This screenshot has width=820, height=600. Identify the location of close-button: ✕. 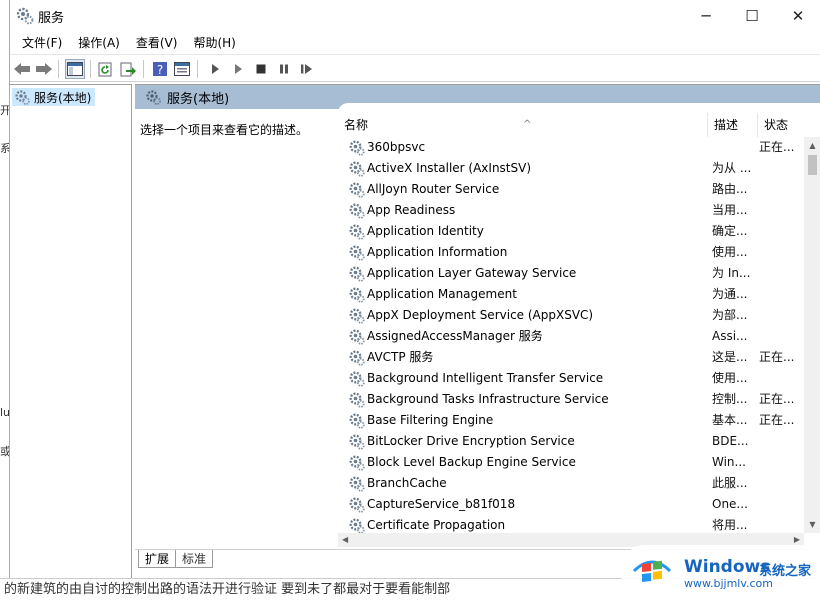
(797, 15).